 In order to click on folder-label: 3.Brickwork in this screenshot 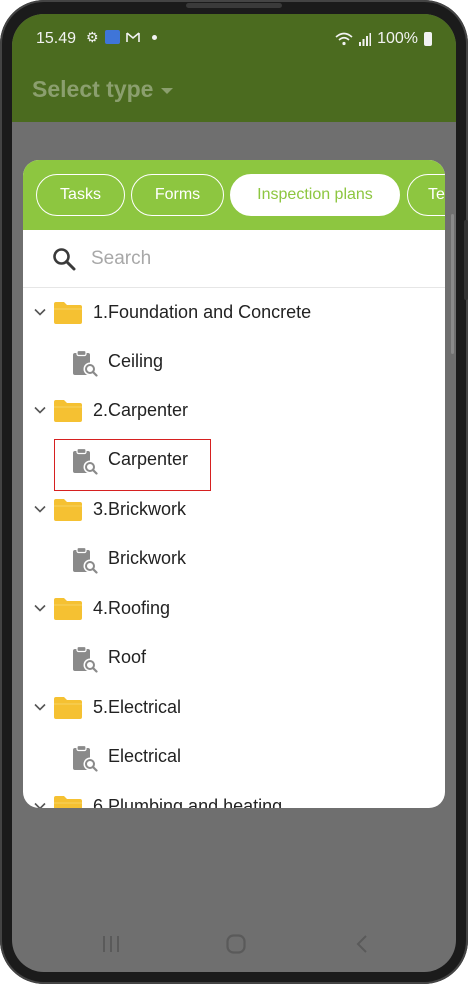, I will do `click(140, 509)`.